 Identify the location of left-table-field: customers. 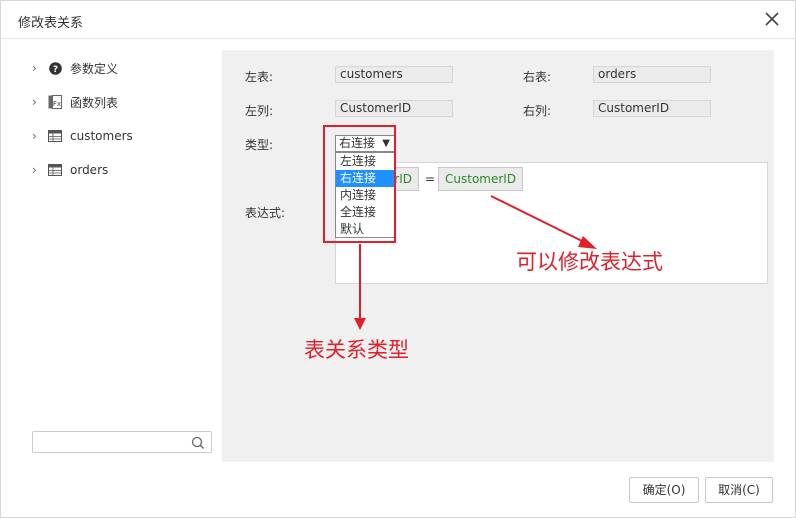
(394, 74).